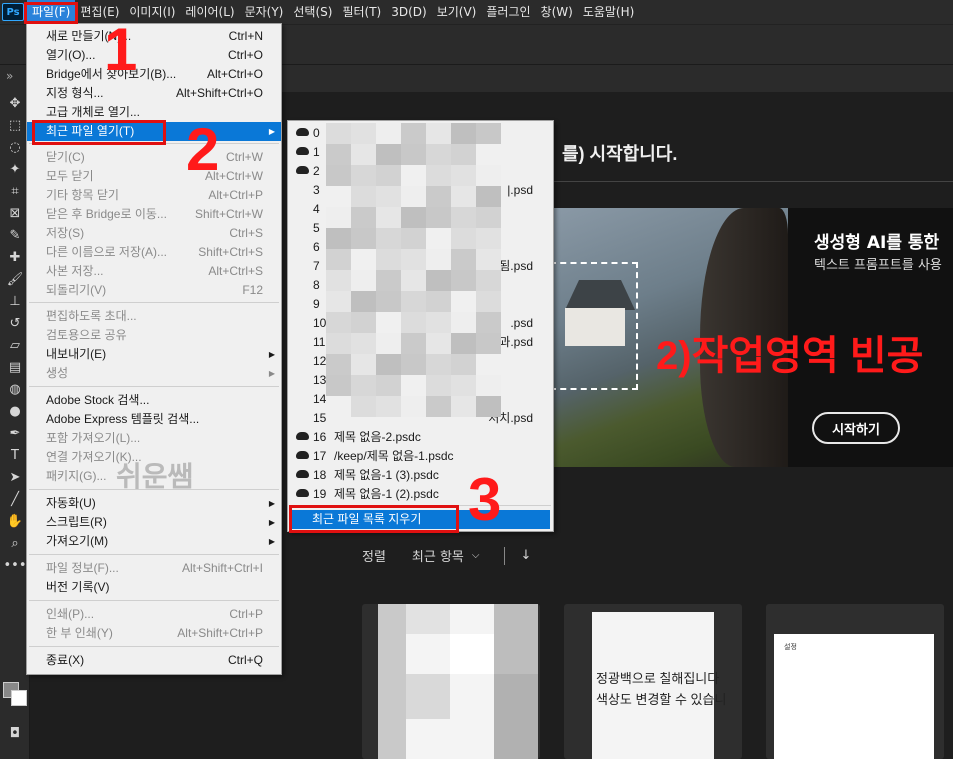 The height and width of the screenshot is (759, 953). Describe the element at coordinates (19, 698) in the screenshot. I see `background-color-swatch` at that location.